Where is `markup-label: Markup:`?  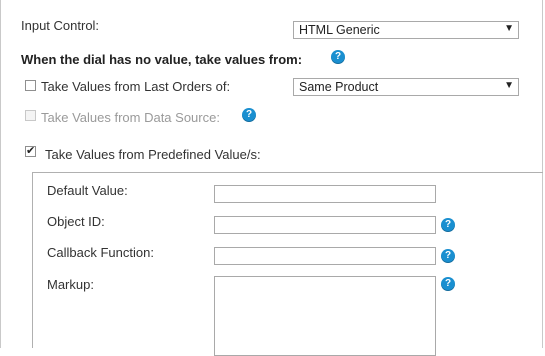
markup-label: Markup: is located at coordinates (70, 284).